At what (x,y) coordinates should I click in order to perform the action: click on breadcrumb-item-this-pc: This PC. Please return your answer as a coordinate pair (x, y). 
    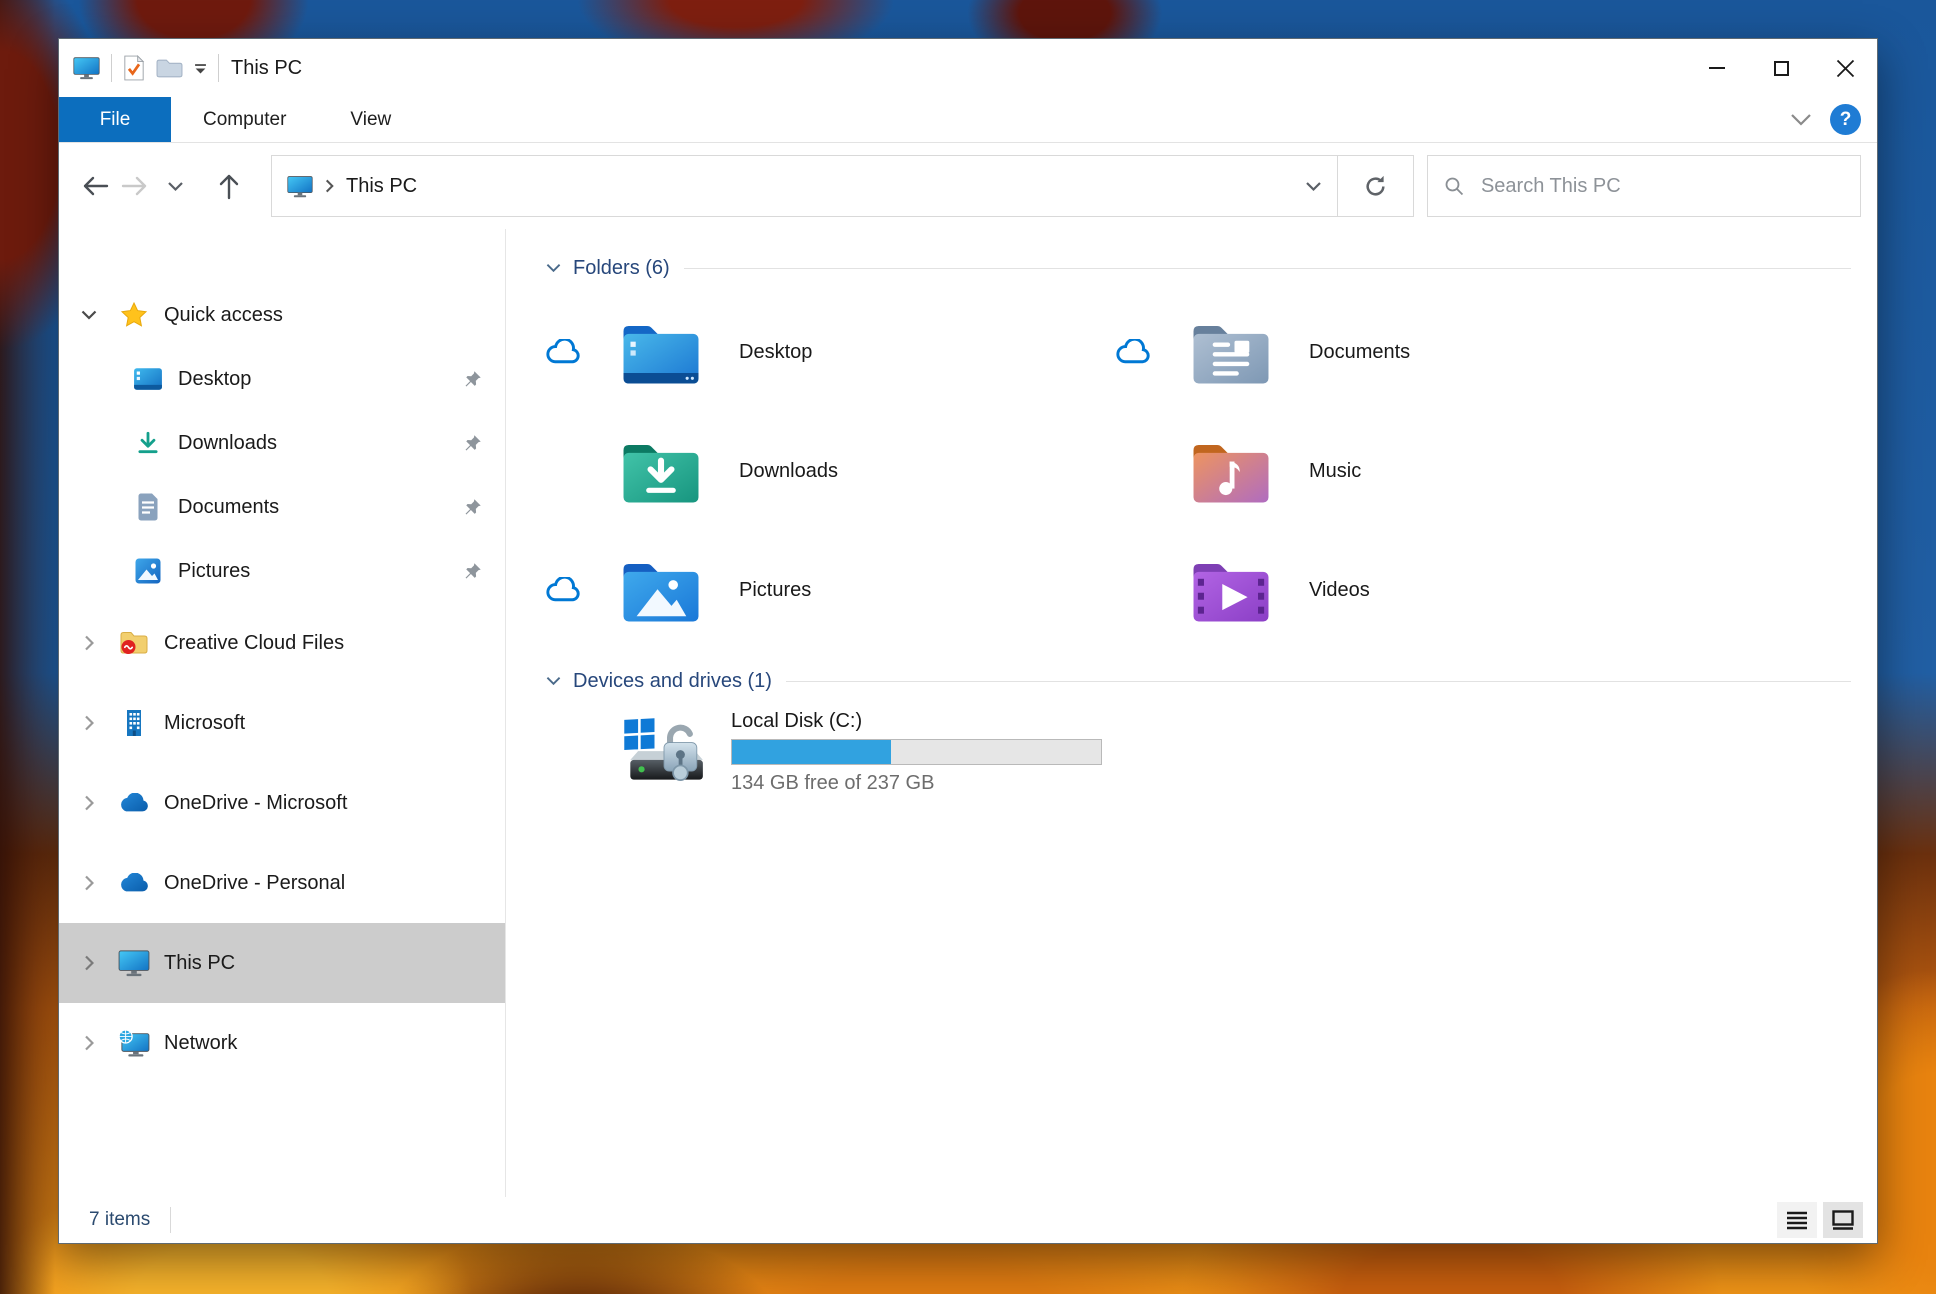
    Looking at the image, I should click on (381, 186).